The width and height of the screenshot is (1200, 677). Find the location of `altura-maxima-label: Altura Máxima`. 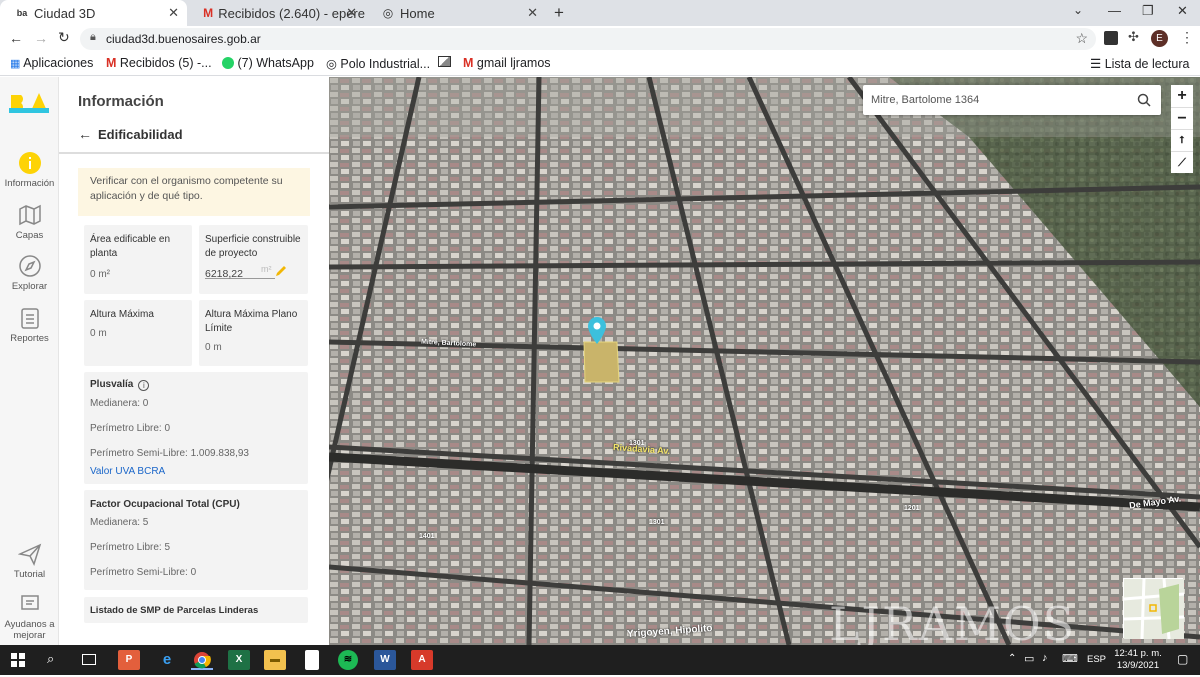

altura-maxima-label: Altura Máxima is located at coordinates (122, 314).